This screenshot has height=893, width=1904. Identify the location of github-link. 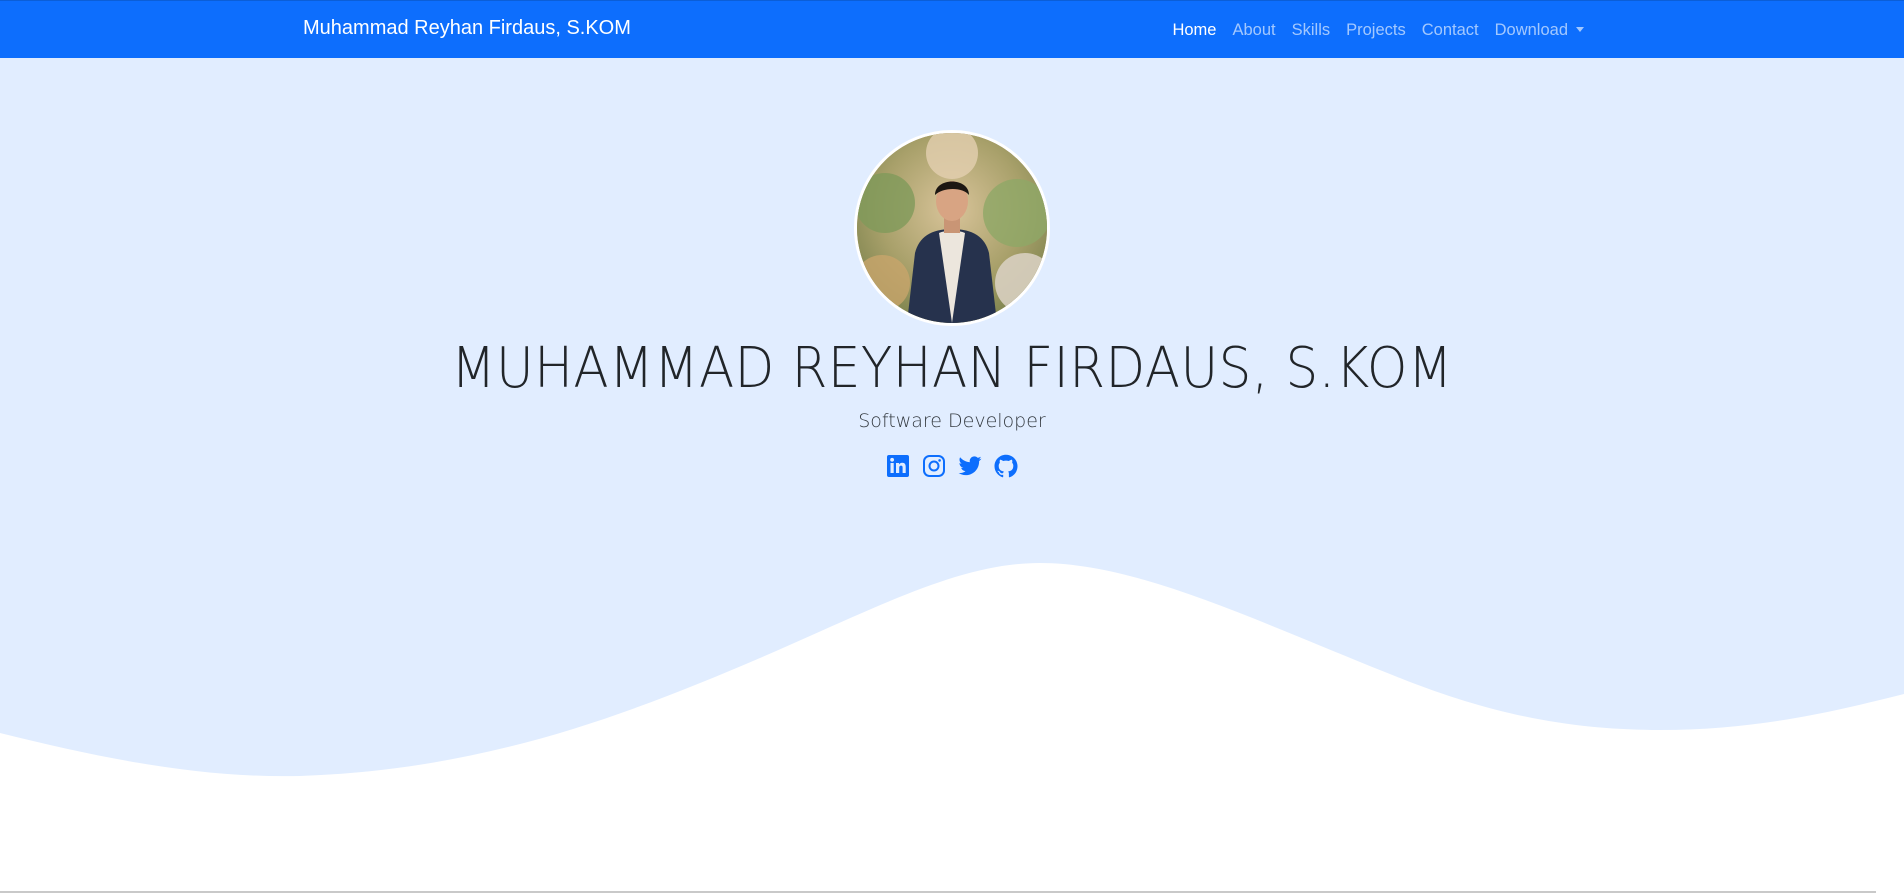
(1006, 466).